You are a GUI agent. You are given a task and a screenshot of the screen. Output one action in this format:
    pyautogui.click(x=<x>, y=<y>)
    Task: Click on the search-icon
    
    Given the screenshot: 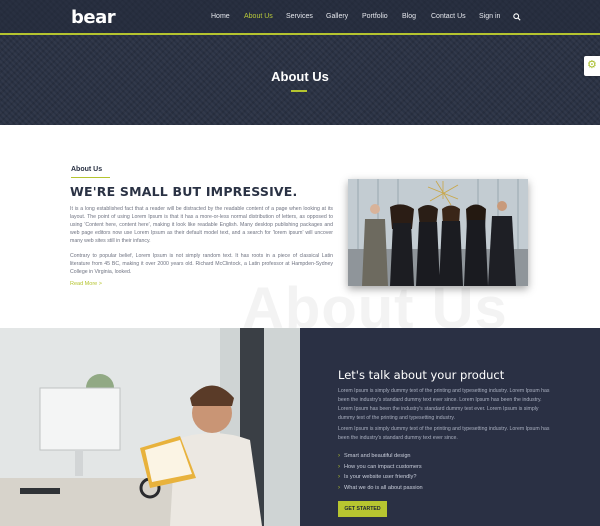 What is the action you would take?
    pyautogui.click(x=517, y=17)
    